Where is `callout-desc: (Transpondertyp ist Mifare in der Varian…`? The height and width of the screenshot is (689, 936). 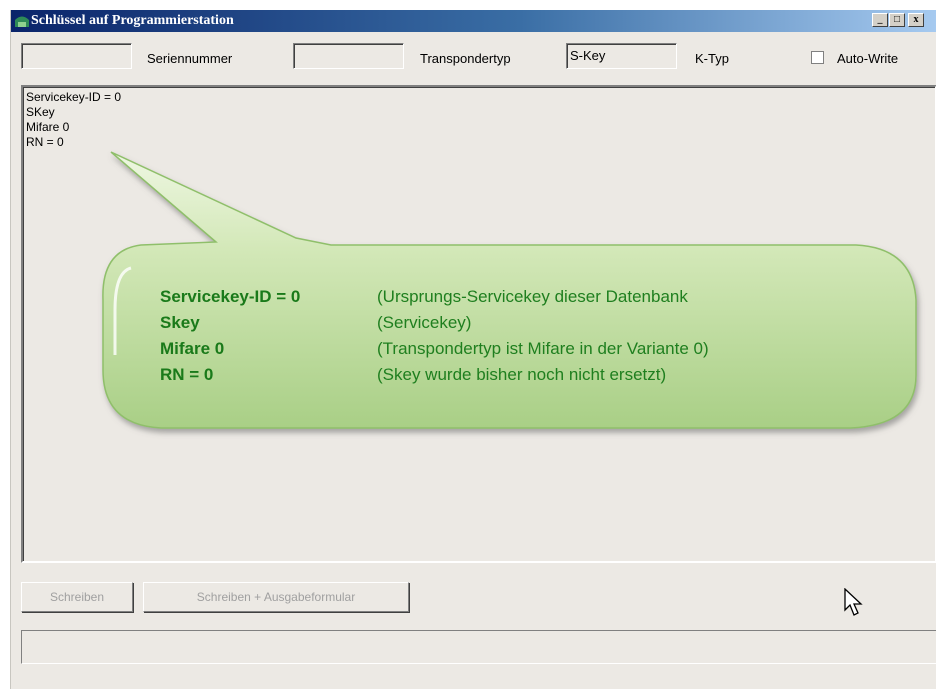
callout-desc: (Transpondertyp ist Mifare in der Varian… is located at coordinates (543, 348).